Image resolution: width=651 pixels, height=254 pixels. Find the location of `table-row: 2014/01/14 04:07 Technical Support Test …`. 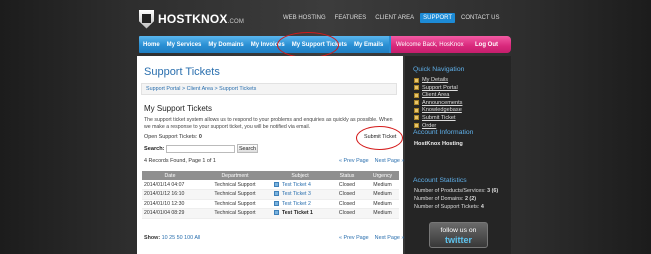

table-row: 2014/01/14 04:07 Technical Support Test … is located at coordinates (270, 185).